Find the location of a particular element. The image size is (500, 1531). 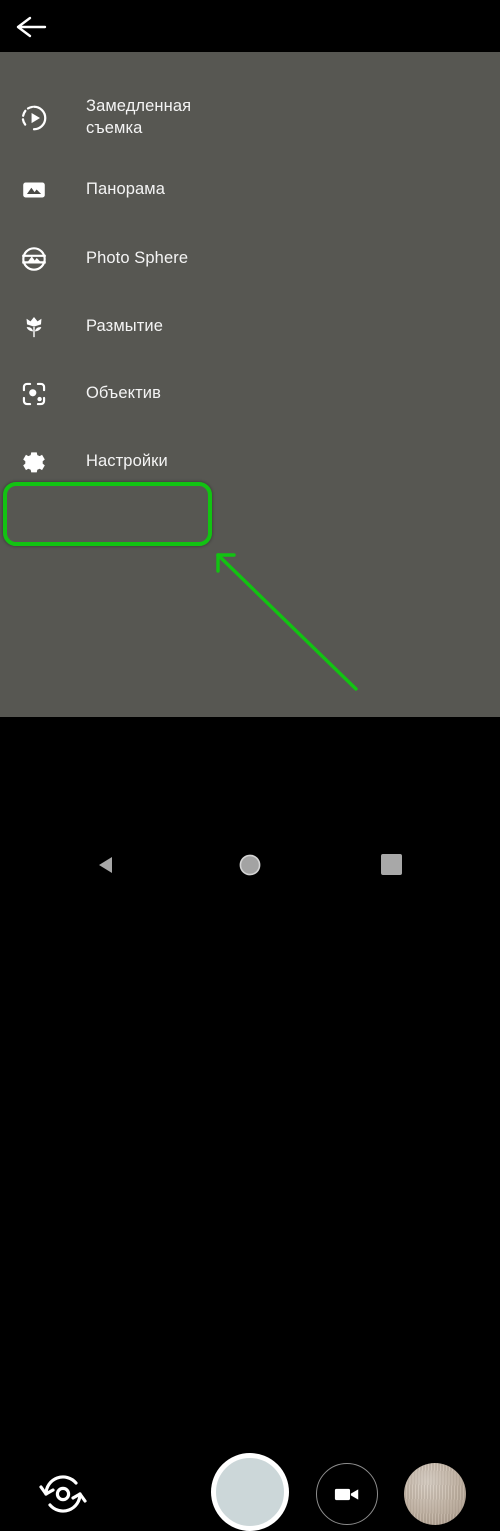

mode-item-settings: Настройки is located at coordinates (250, 462).